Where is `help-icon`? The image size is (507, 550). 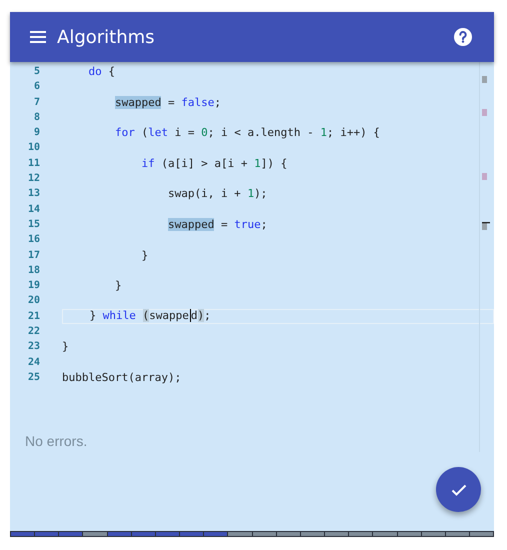 help-icon is located at coordinates (463, 37).